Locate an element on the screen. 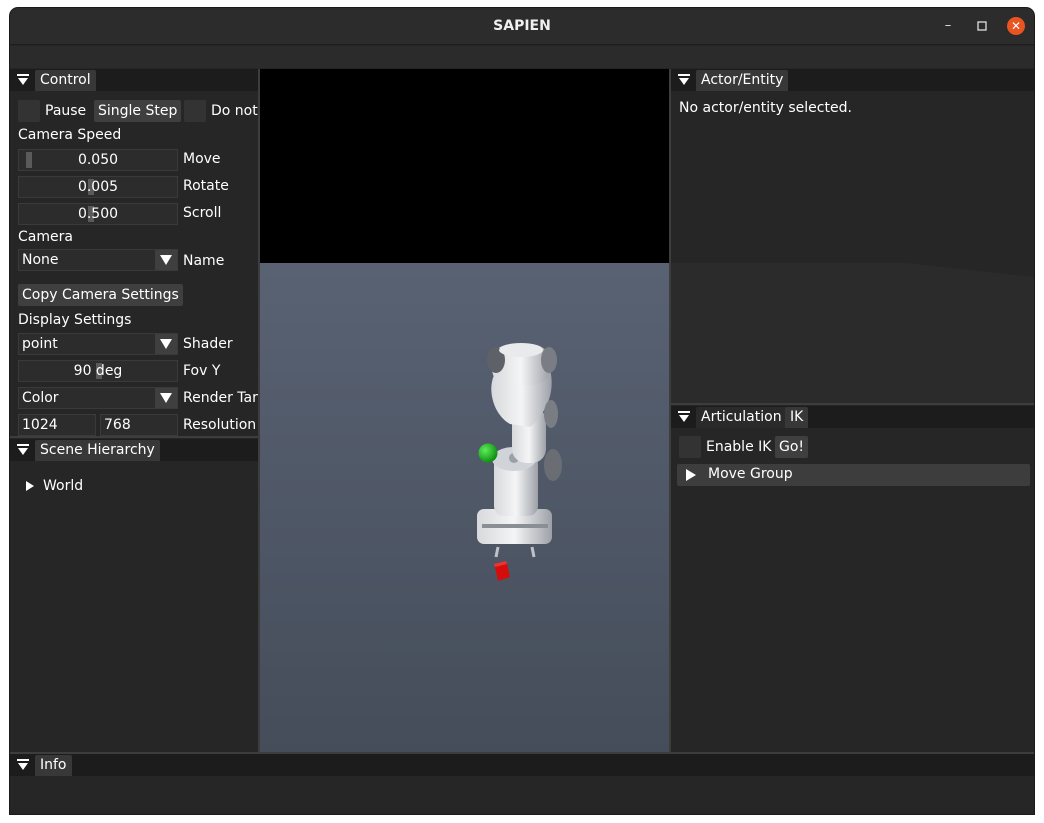  maximize-icon is located at coordinates (982, 26).